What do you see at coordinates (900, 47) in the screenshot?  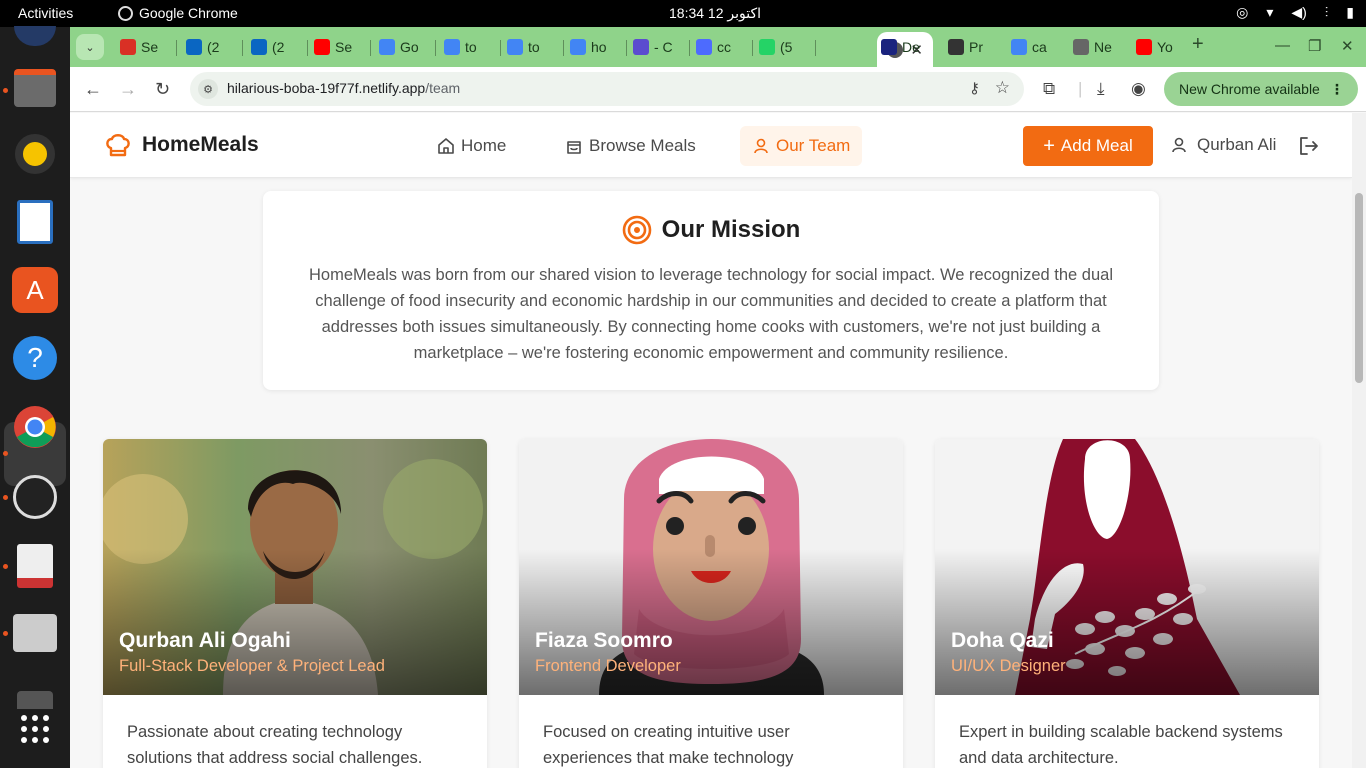 I see `browser-tab: De` at bounding box center [900, 47].